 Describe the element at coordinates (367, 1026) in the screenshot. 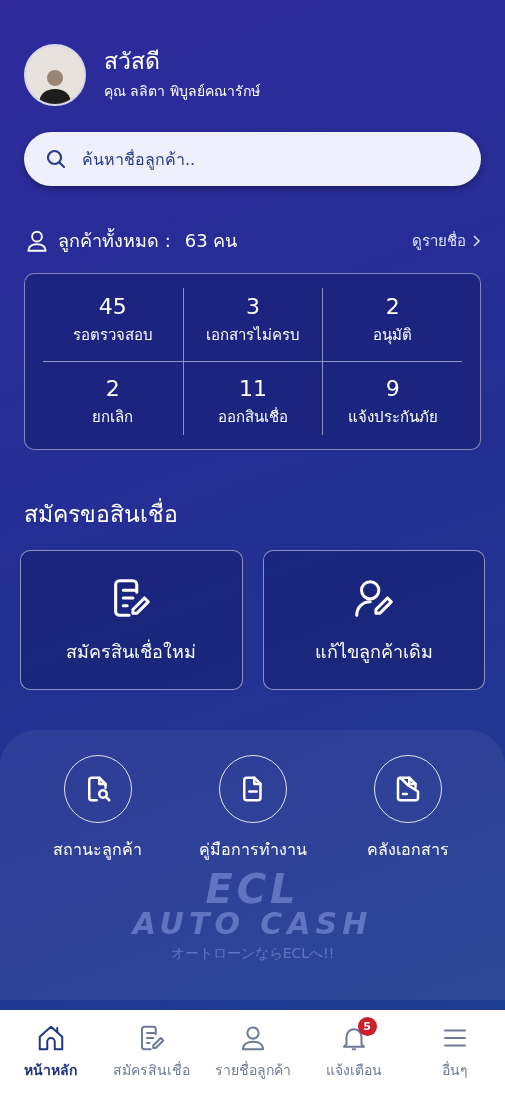

I see `notification-badge: 5` at that location.